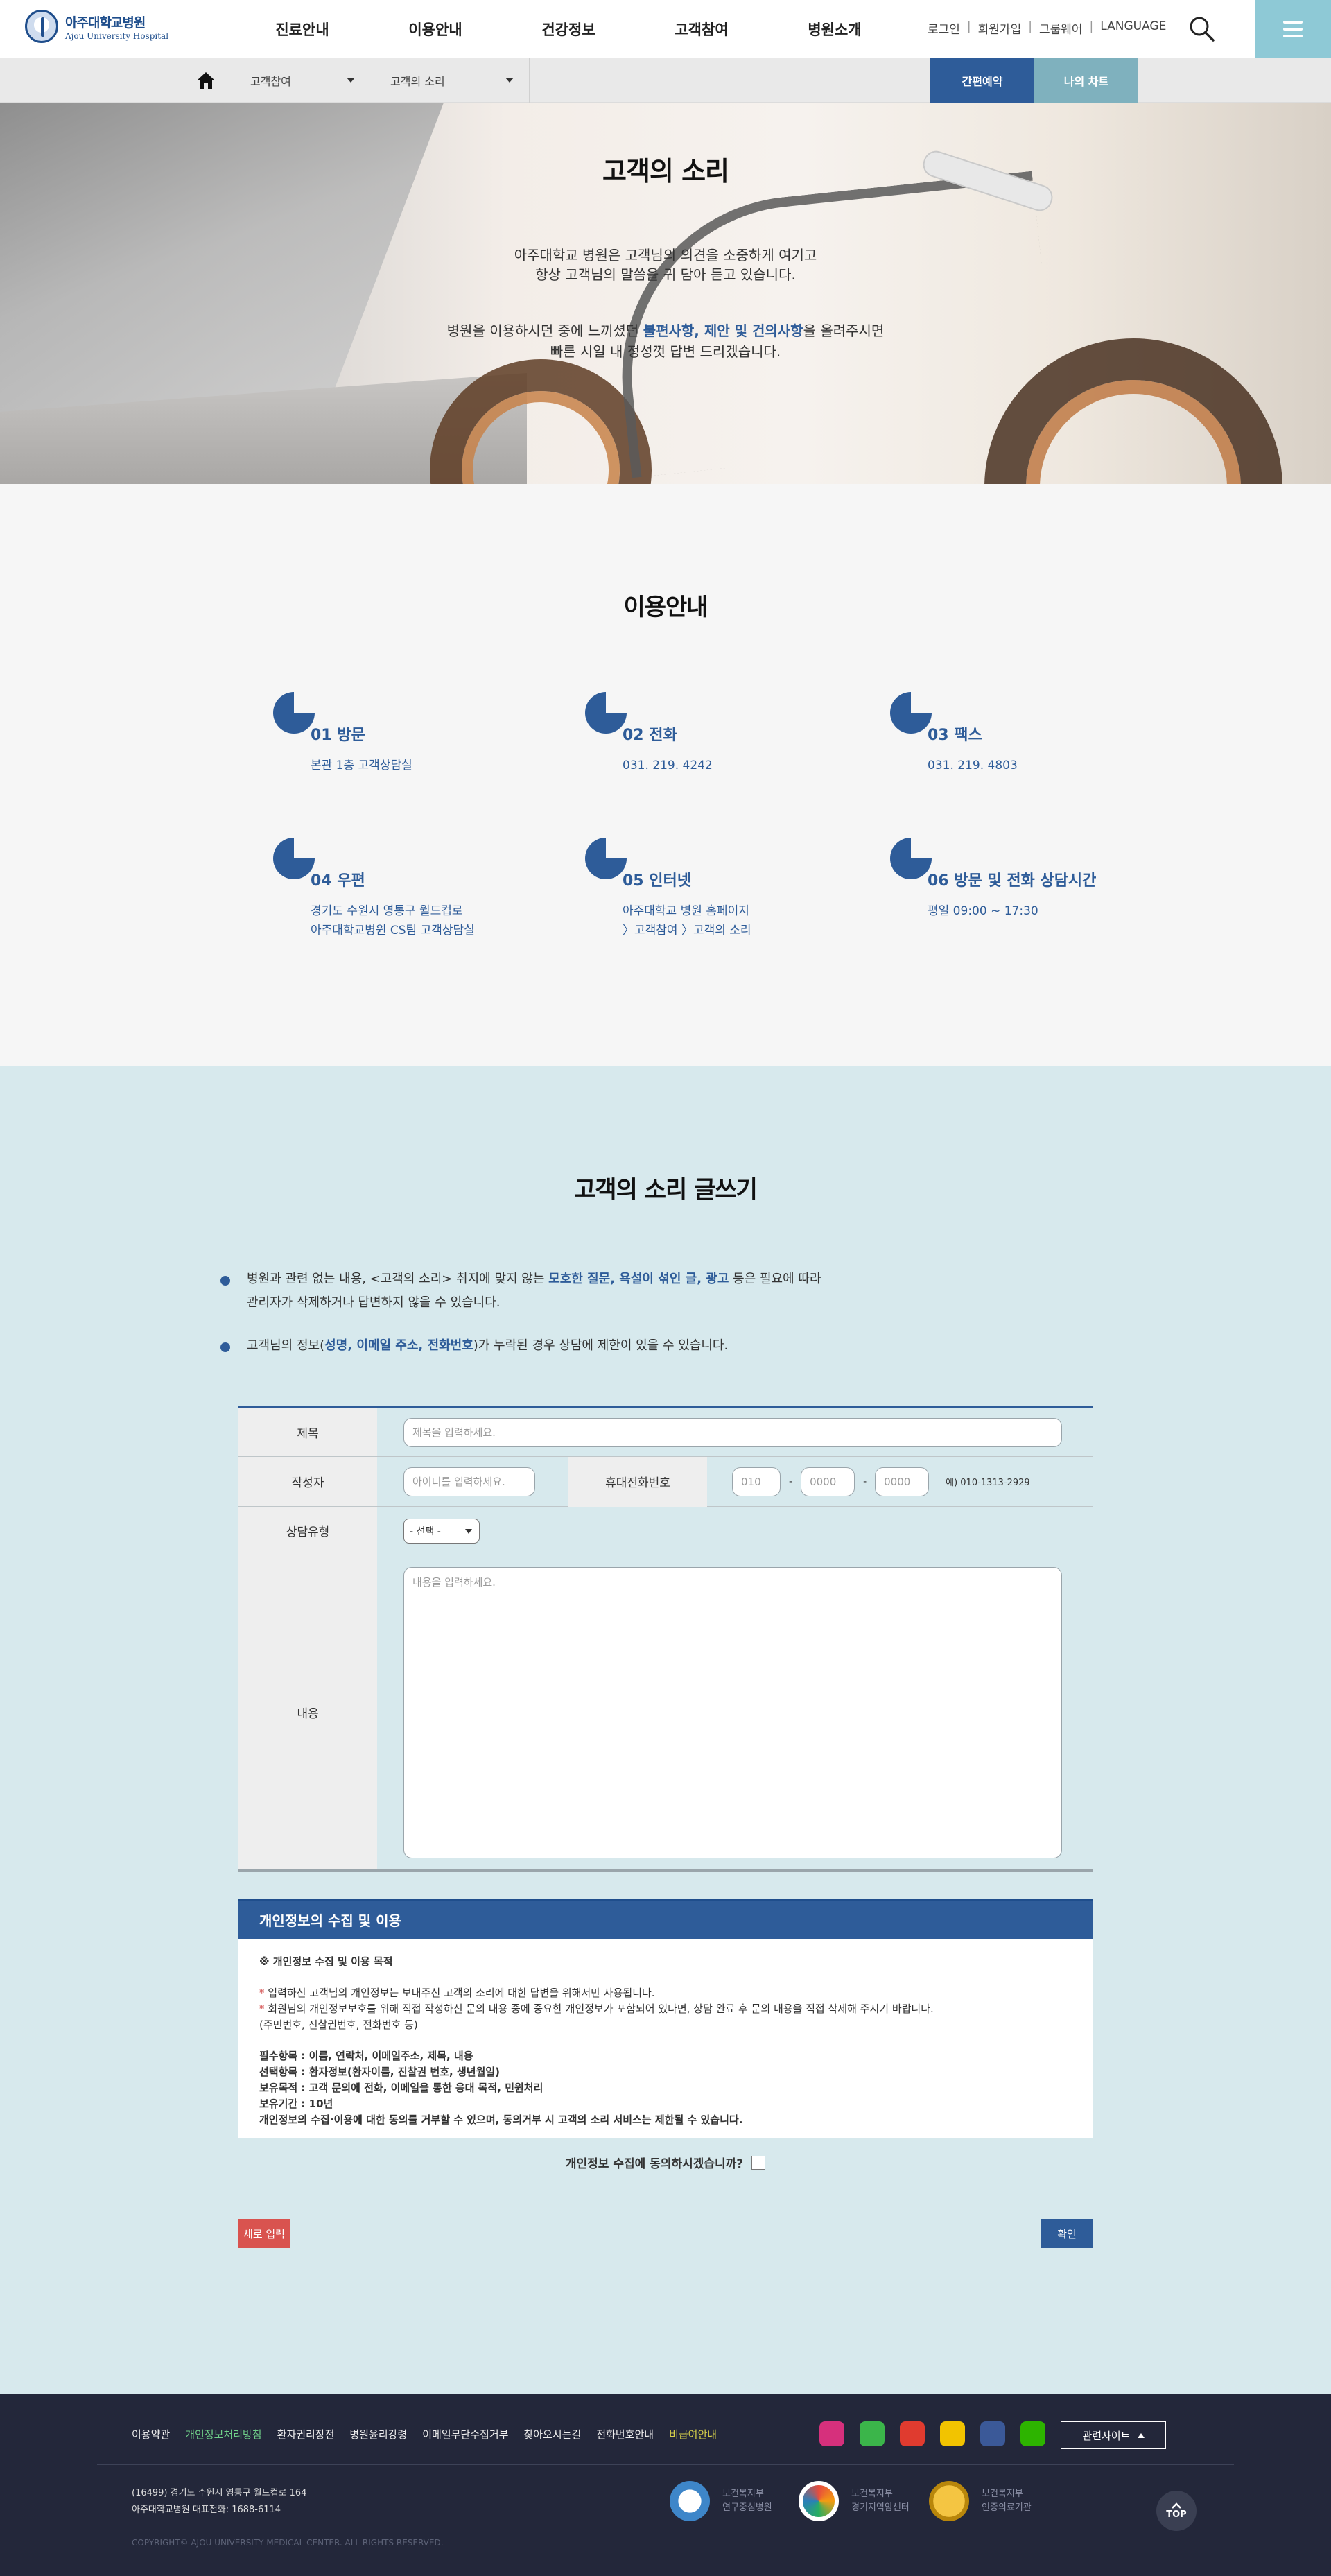 This screenshot has width=1331, height=2576. I want to click on kakao-icon, so click(872, 2433).